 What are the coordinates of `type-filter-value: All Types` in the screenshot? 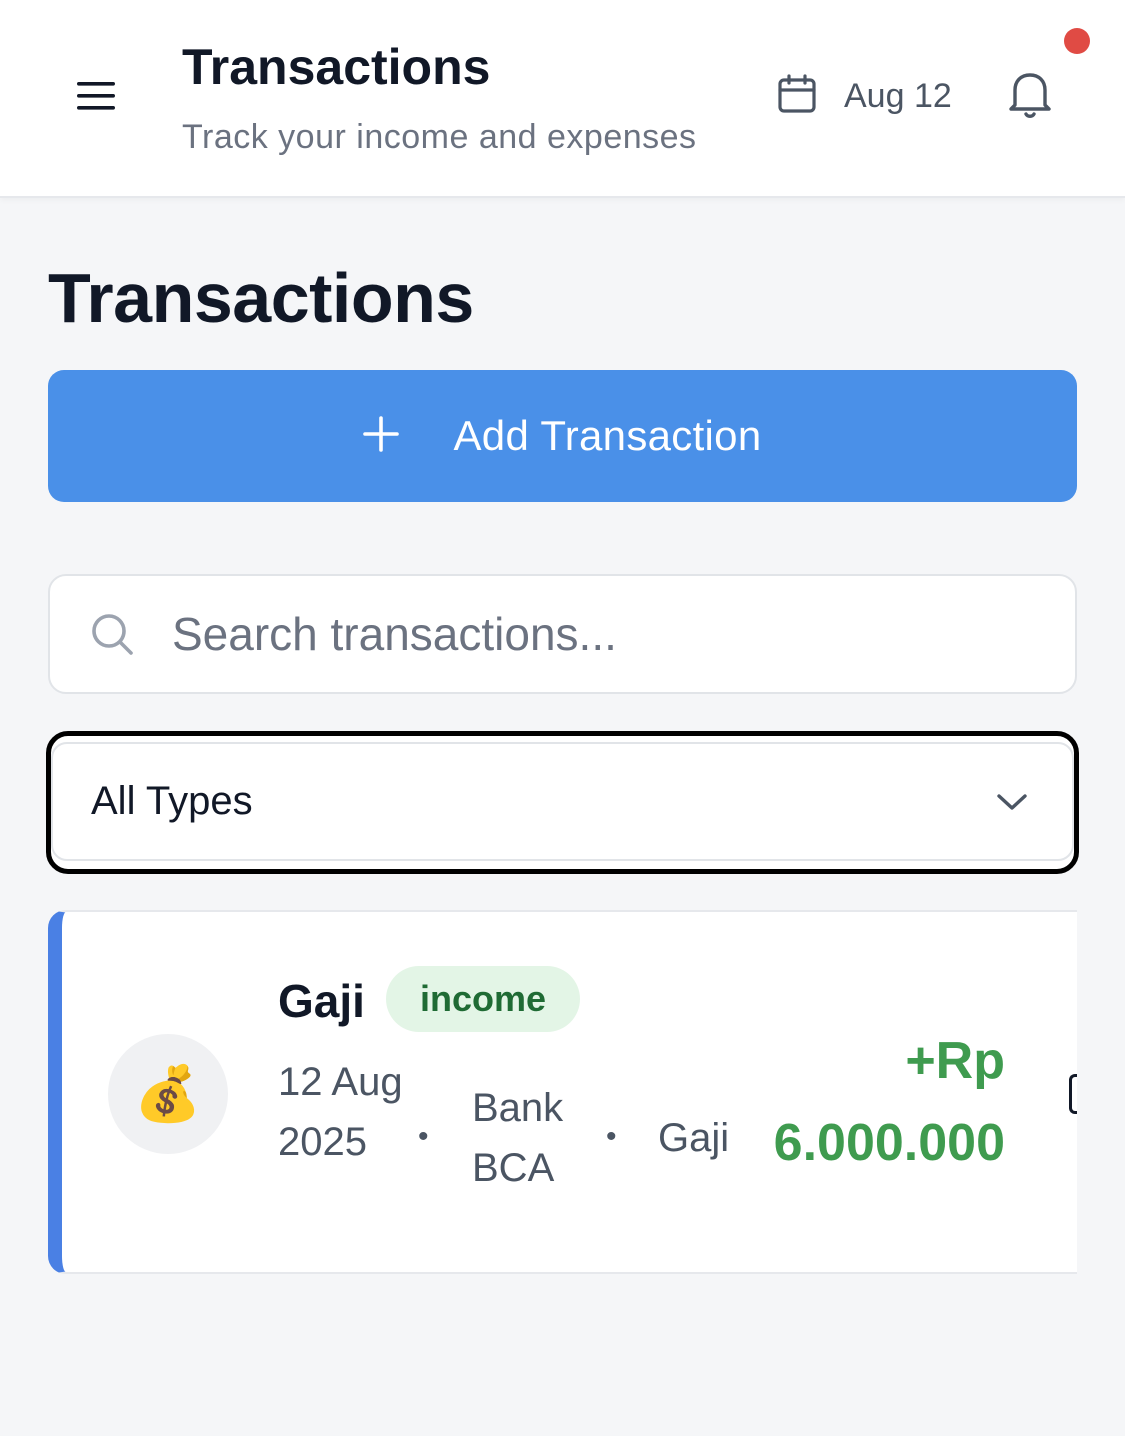 It's located at (172, 801).